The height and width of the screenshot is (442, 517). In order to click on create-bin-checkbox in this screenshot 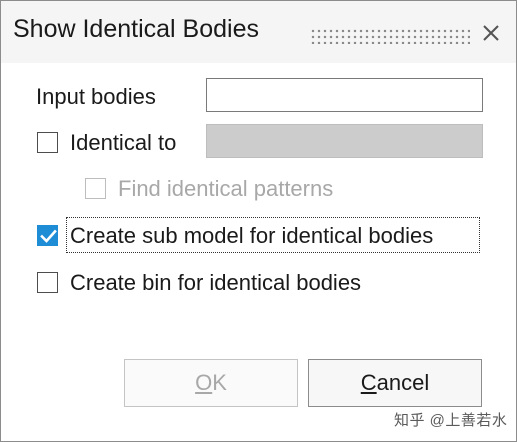, I will do `click(47, 282)`.